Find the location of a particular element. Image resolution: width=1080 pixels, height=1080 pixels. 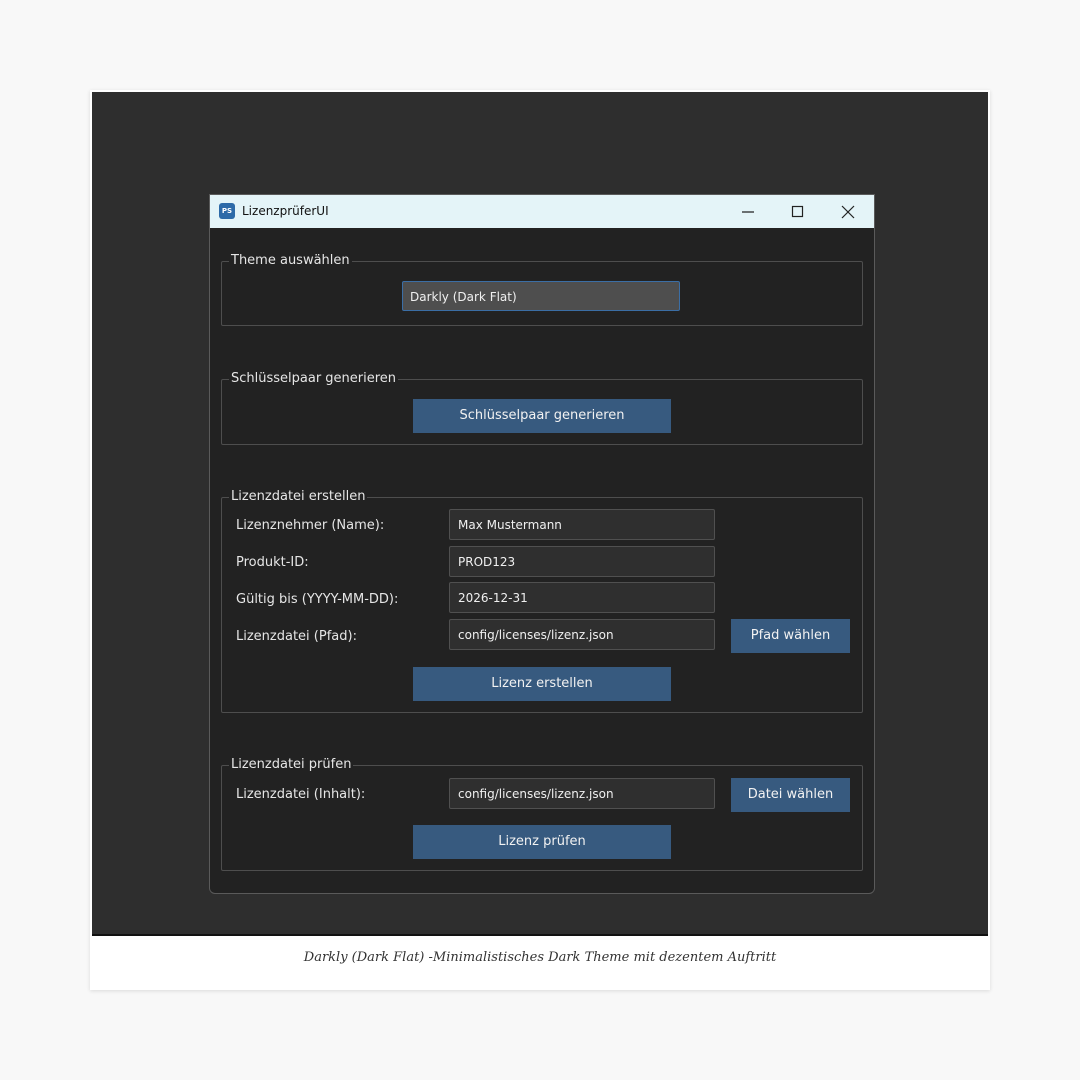

theme-group-label: Theme auswählen is located at coordinates (290, 261).